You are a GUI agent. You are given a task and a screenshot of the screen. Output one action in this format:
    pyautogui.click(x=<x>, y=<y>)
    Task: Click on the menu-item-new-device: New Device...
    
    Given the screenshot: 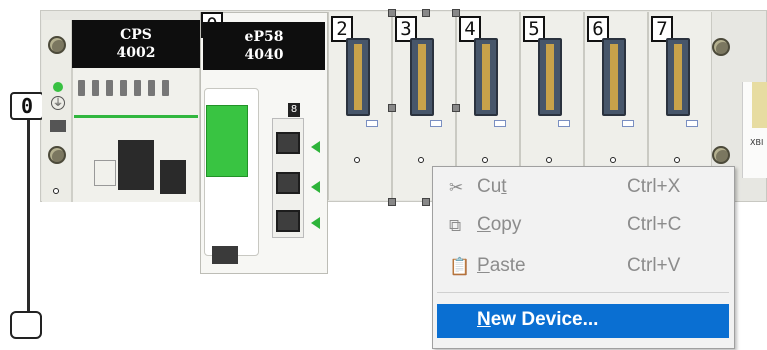 What is the action you would take?
    pyautogui.click(x=583, y=321)
    